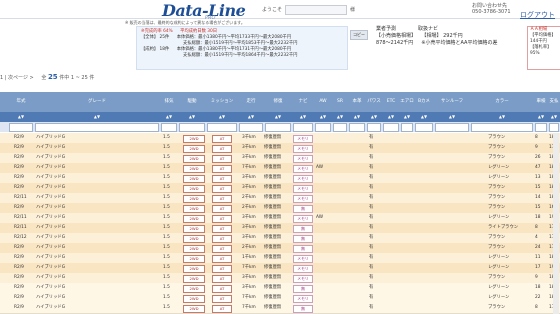  Describe the element at coordinates (452, 102) in the screenshot. I see `column-header: サンルーフ` at that location.